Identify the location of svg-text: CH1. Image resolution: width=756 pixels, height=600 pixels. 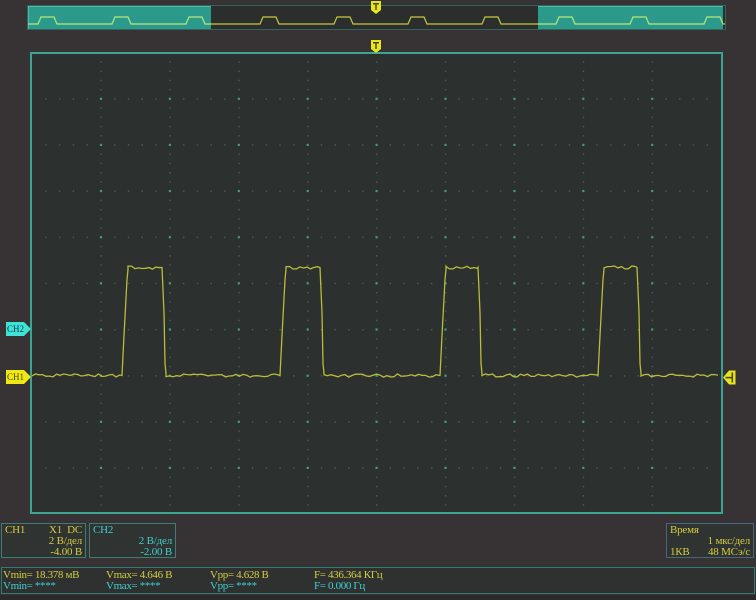
(15, 377).